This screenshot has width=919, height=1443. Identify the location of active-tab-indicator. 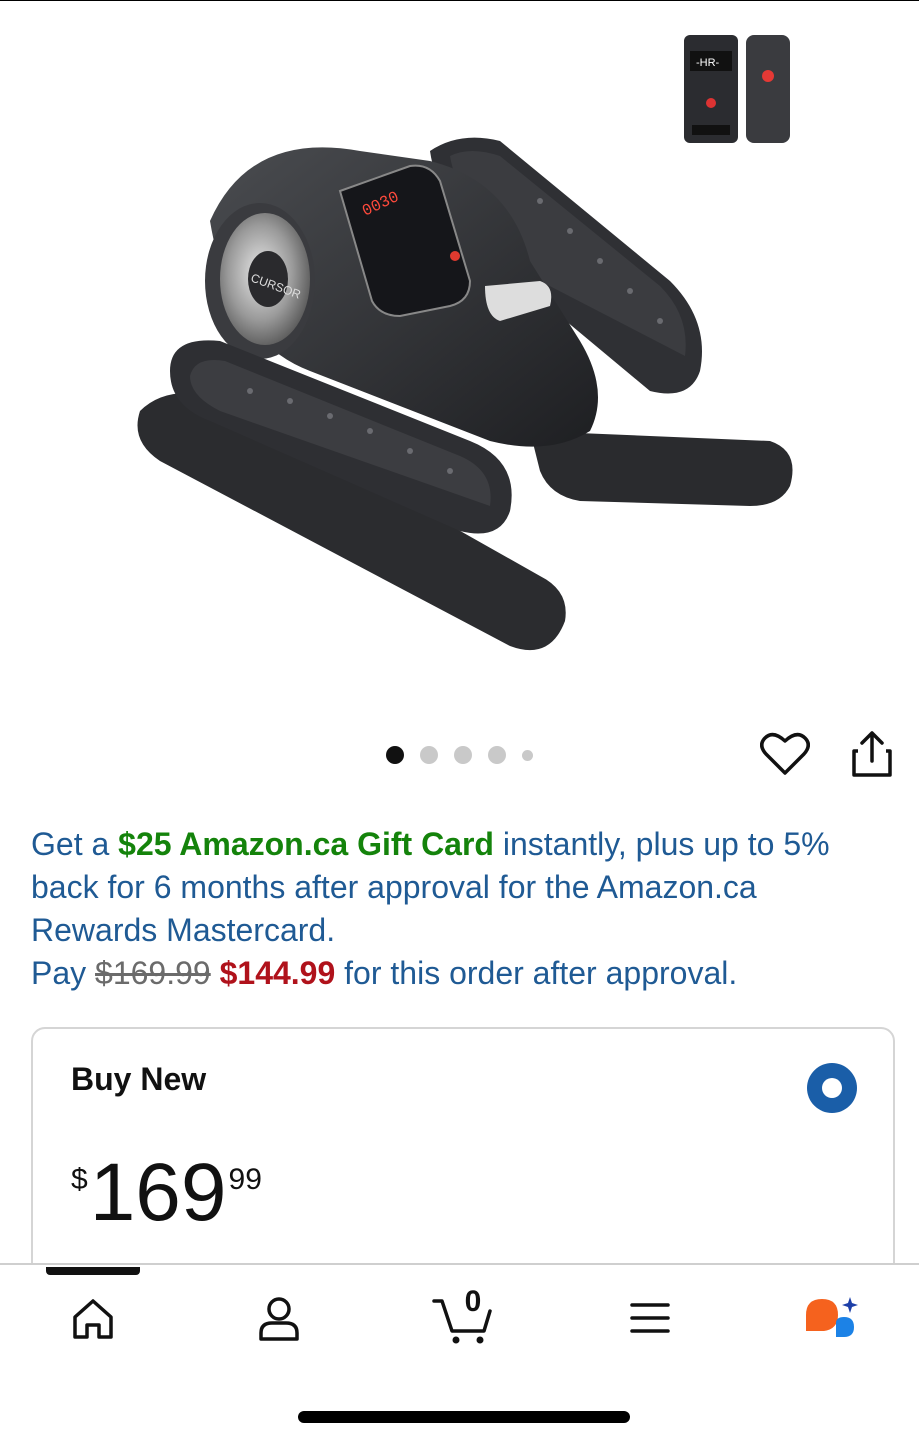
(93, 1271).